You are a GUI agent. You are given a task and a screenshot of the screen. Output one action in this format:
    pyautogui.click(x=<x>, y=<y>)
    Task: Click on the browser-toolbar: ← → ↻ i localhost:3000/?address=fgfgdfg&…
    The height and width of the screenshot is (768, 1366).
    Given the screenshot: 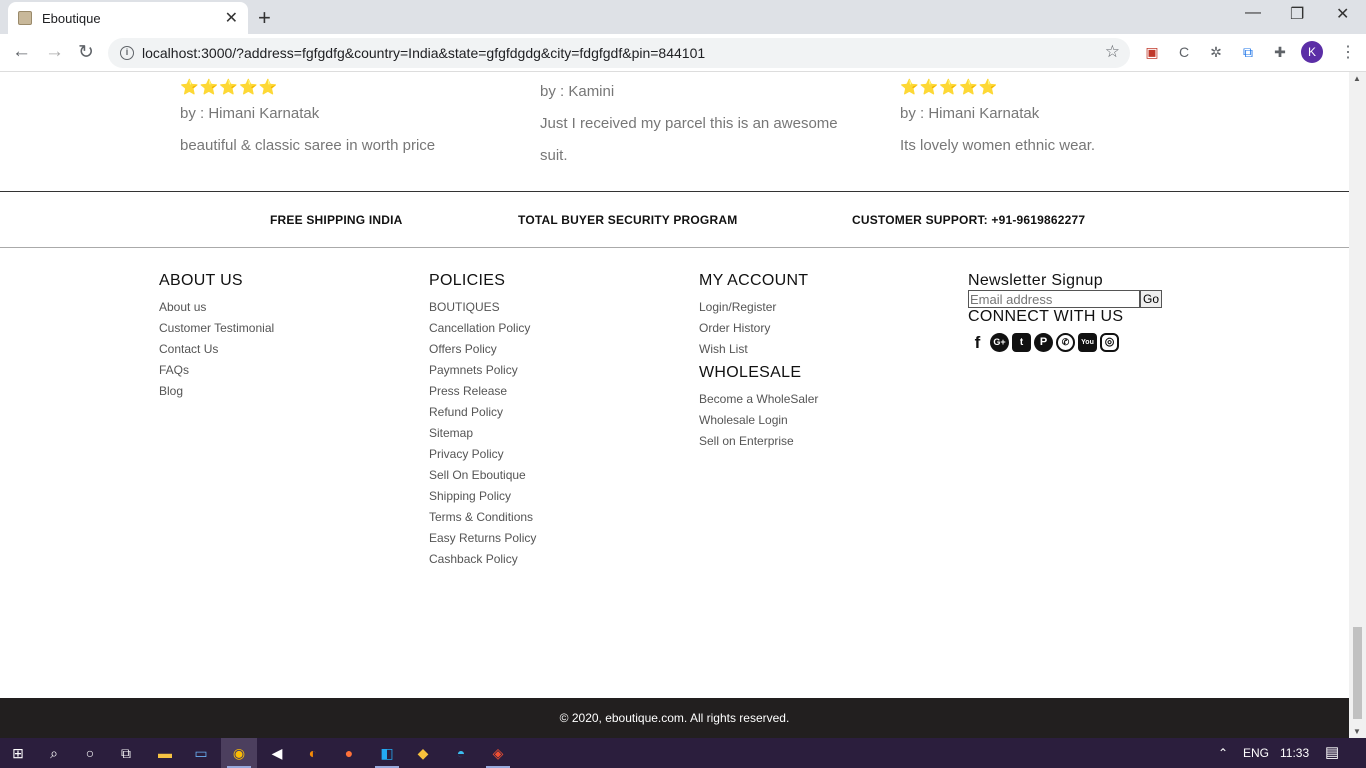 What is the action you would take?
    pyautogui.click(x=683, y=53)
    